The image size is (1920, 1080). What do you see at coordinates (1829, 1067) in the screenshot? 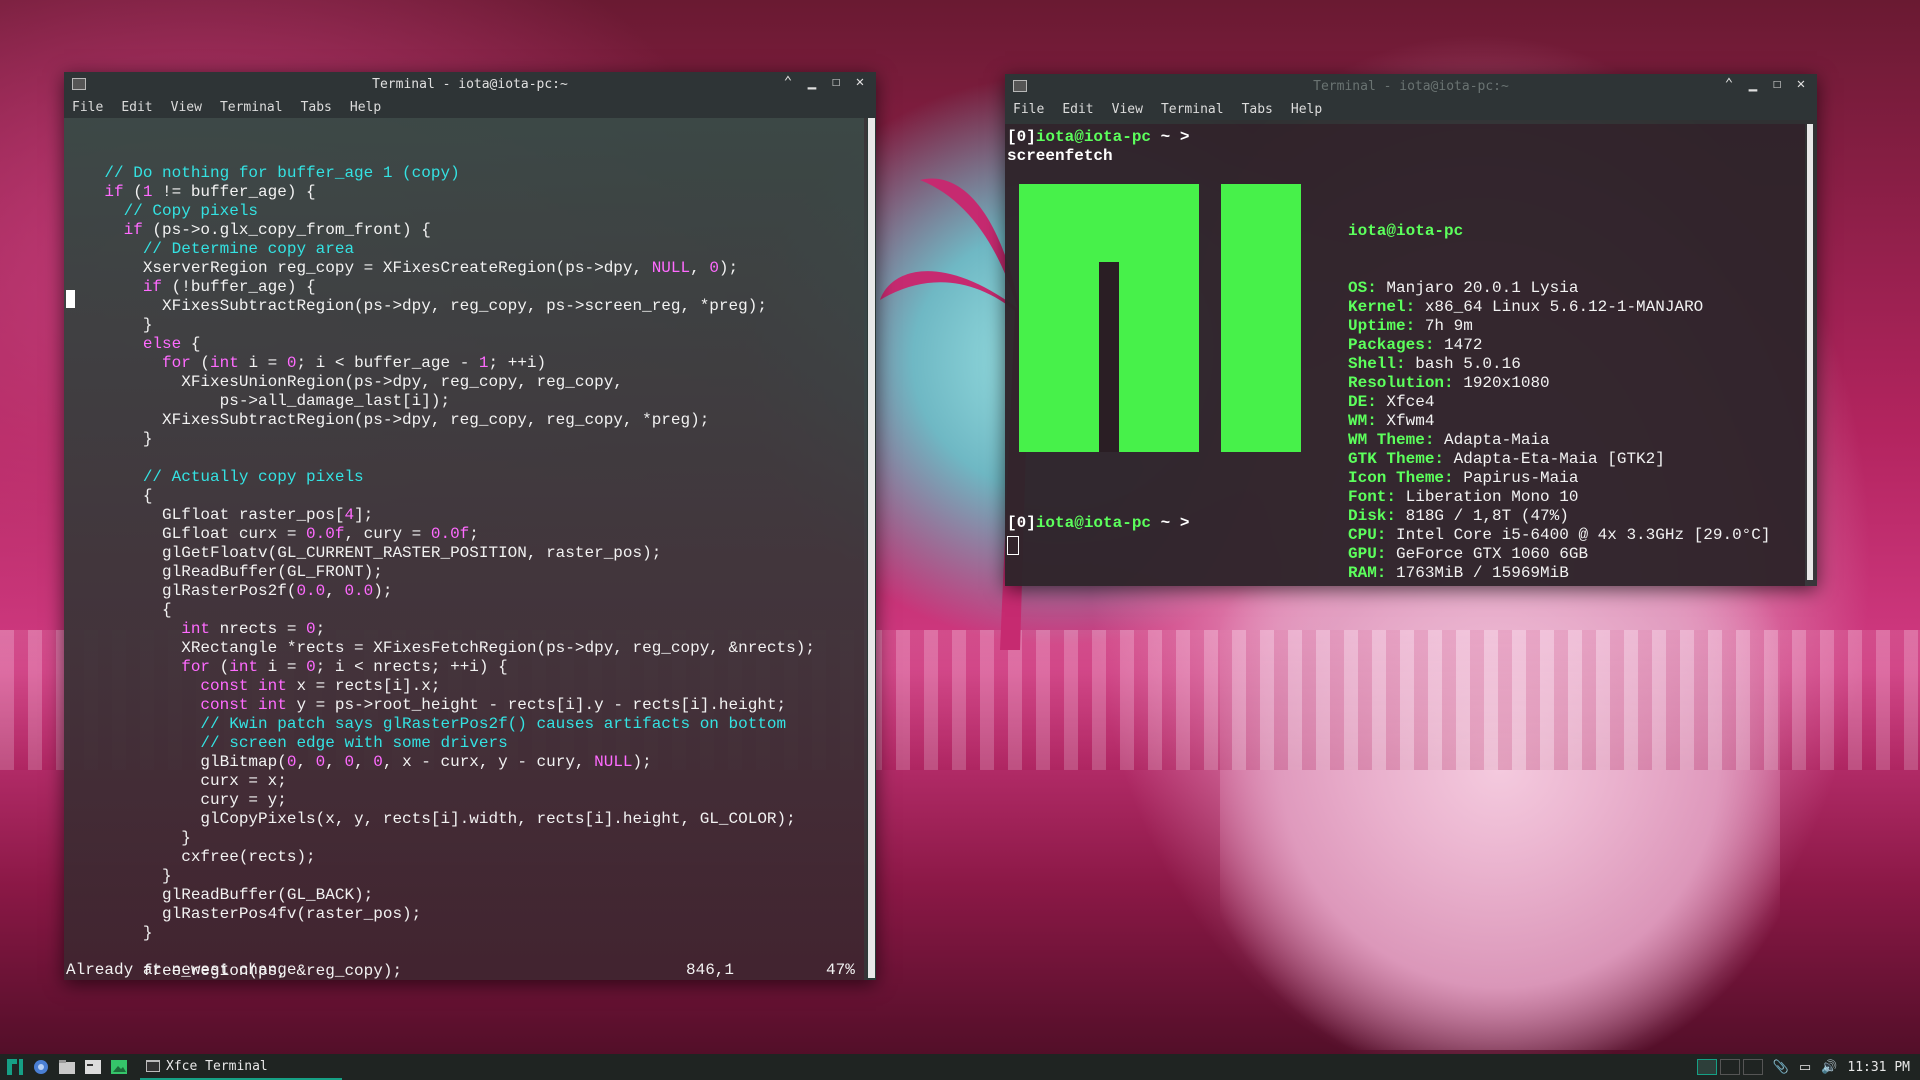
I see `volume-icon: 🔊` at bounding box center [1829, 1067].